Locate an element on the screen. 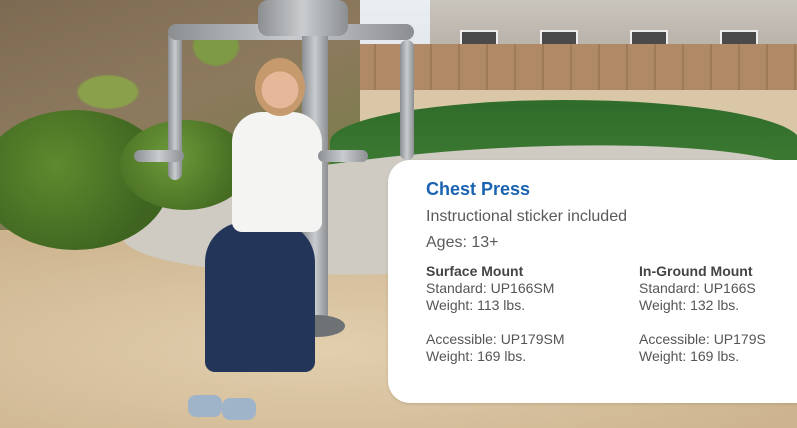 The width and height of the screenshot is (797, 428). product-title: Chest Press is located at coordinates (478, 189).